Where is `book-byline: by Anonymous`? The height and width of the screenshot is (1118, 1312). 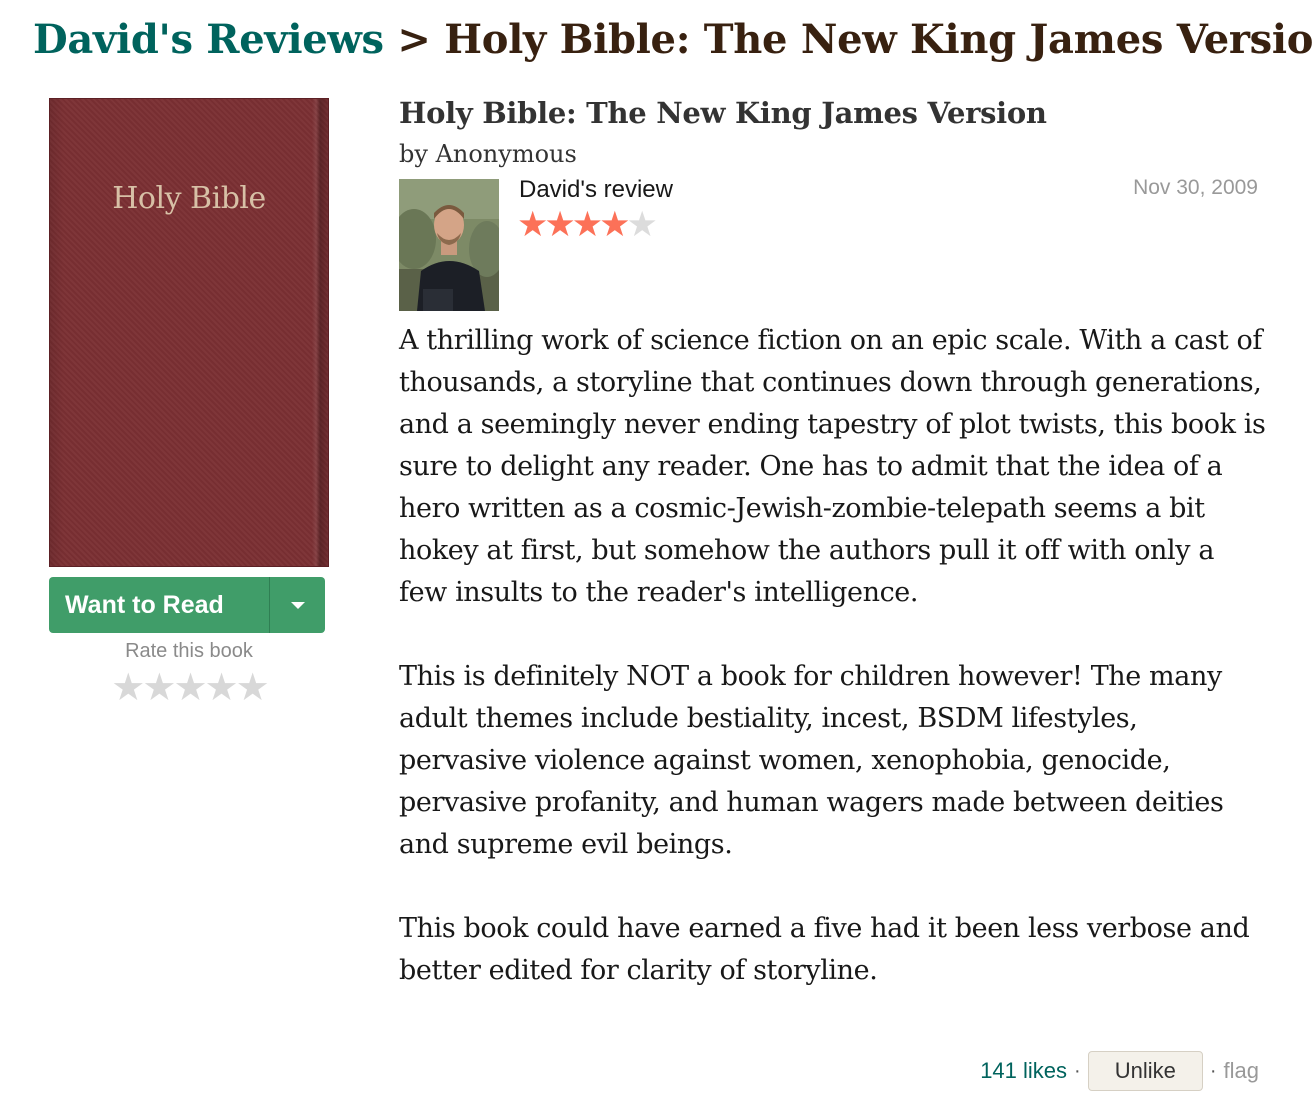 book-byline: by Anonymous is located at coordinates (488, 154).